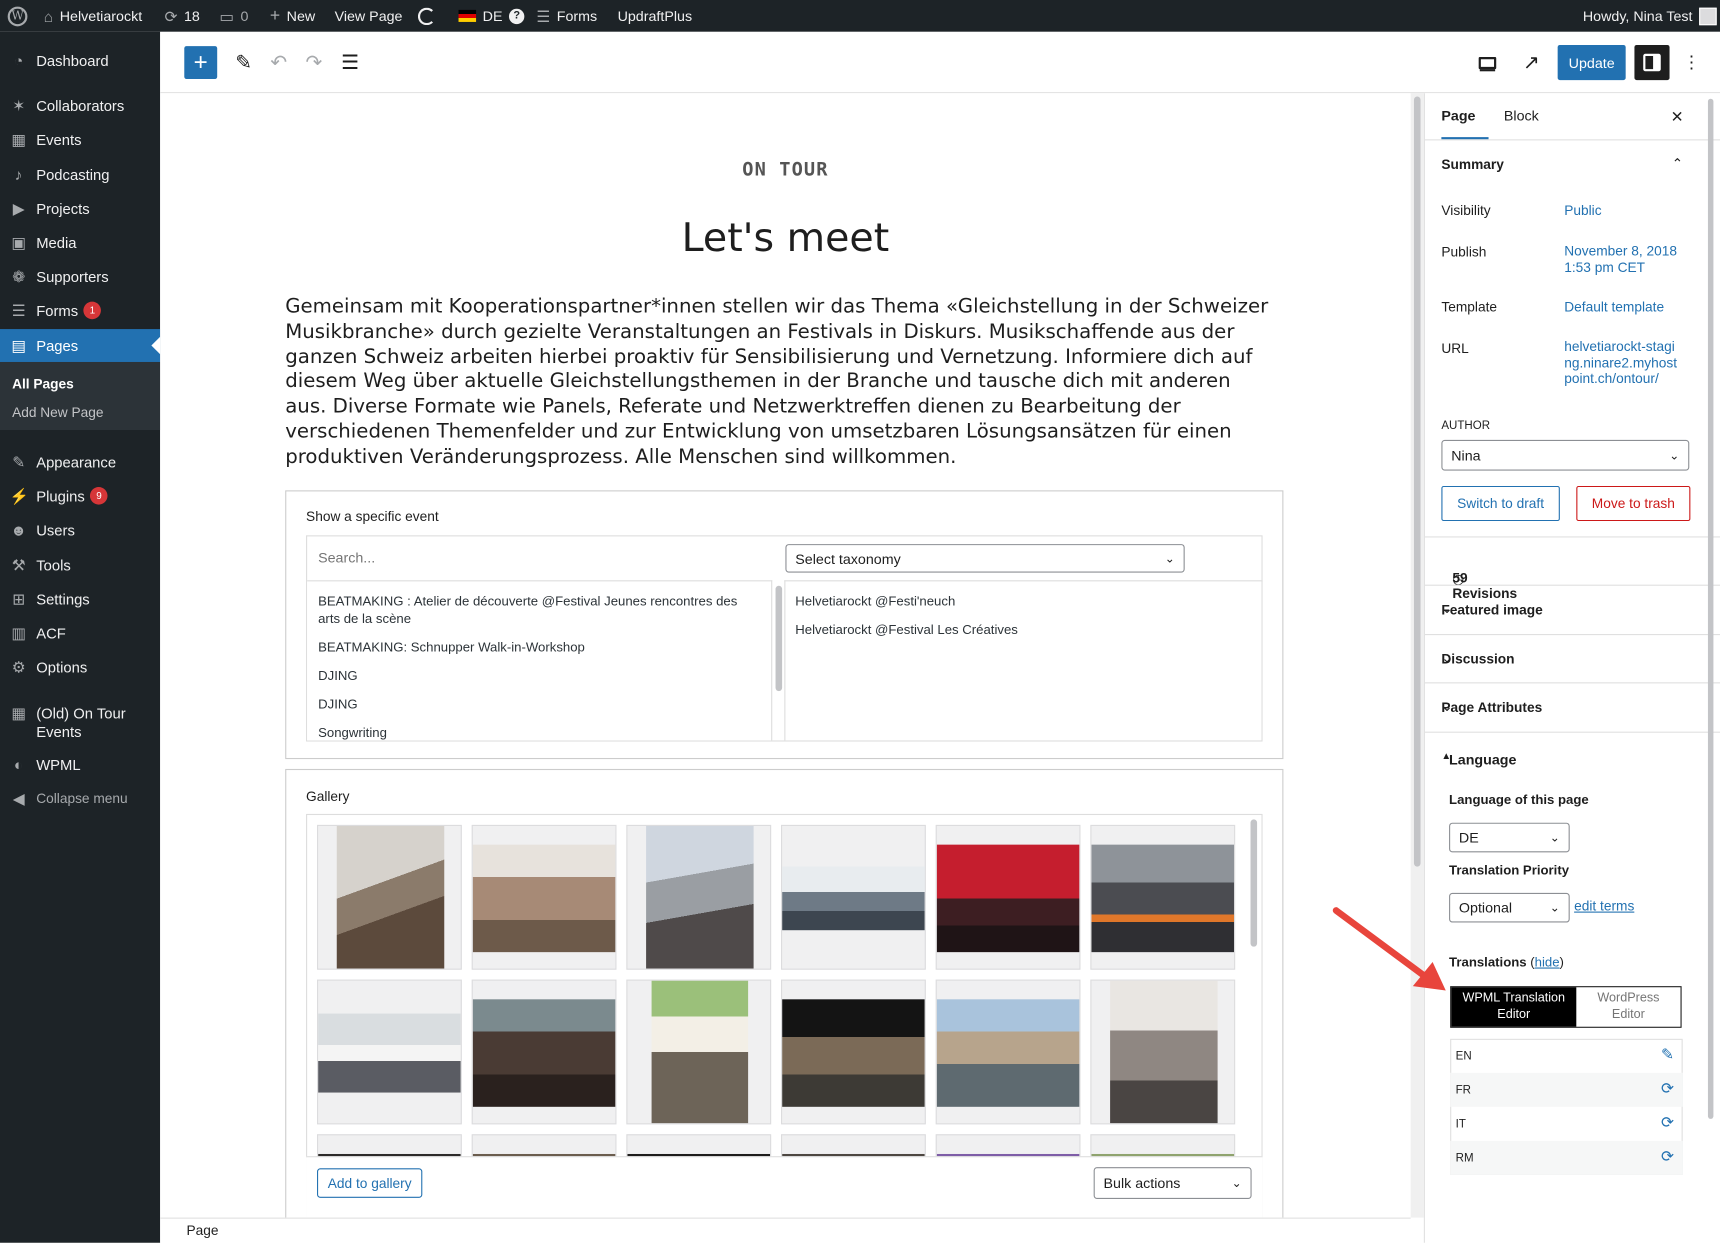 The width and height of the screenshot is (1720, 1243). I want to click on summary-heading: Summary, so click(1472, 164).